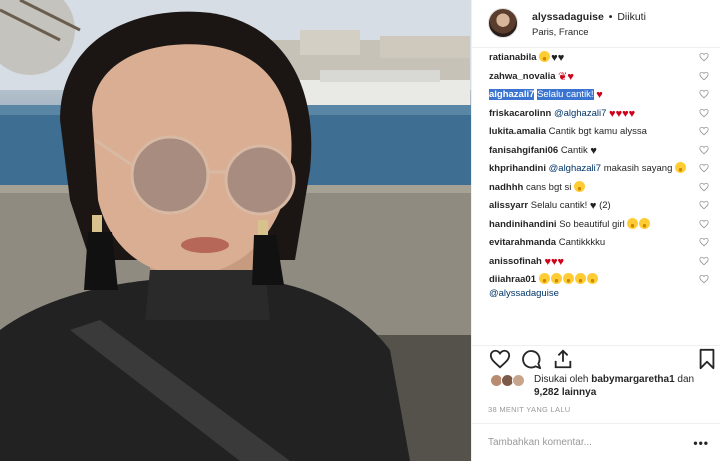  Describe the element at coordinates (513, 57) in the screenshot. I see `comment-username: ratianabila` at that location.